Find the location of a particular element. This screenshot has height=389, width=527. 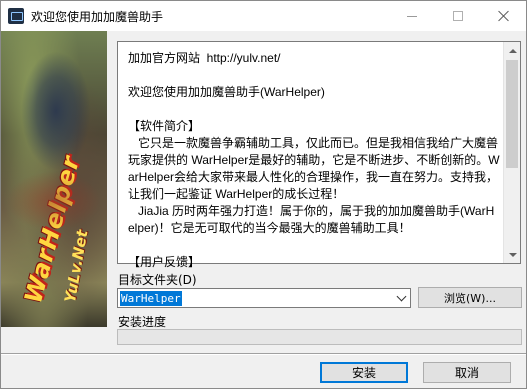

target-folder-label: 目标文件夹(D) is located at coordinates (157, 280).